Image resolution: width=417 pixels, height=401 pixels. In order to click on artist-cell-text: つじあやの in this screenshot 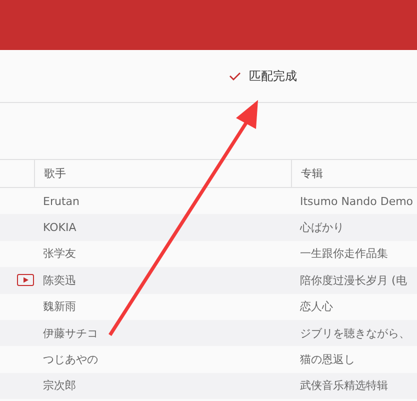, I will do `click(70, 360)`.